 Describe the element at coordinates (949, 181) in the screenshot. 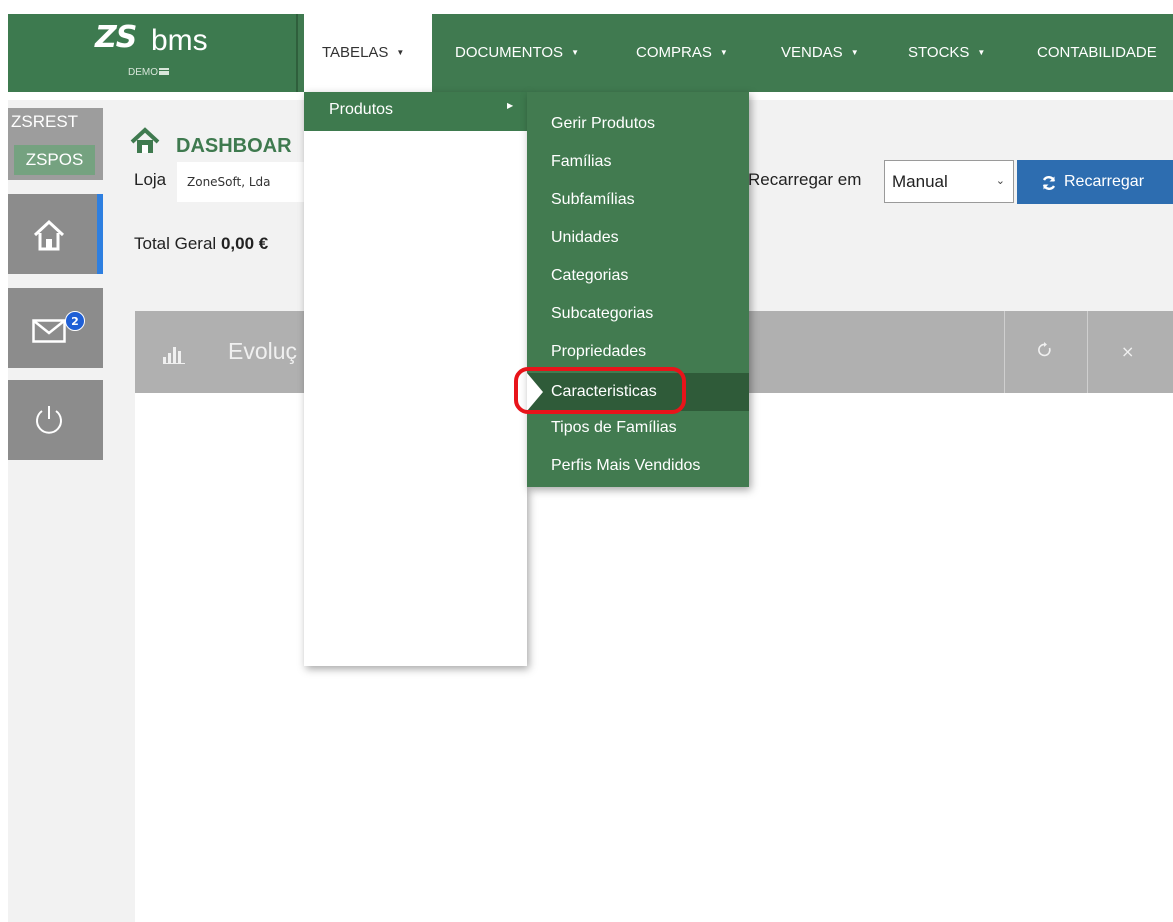

I see `reload-interval-select: Manual ⌄` at that location.